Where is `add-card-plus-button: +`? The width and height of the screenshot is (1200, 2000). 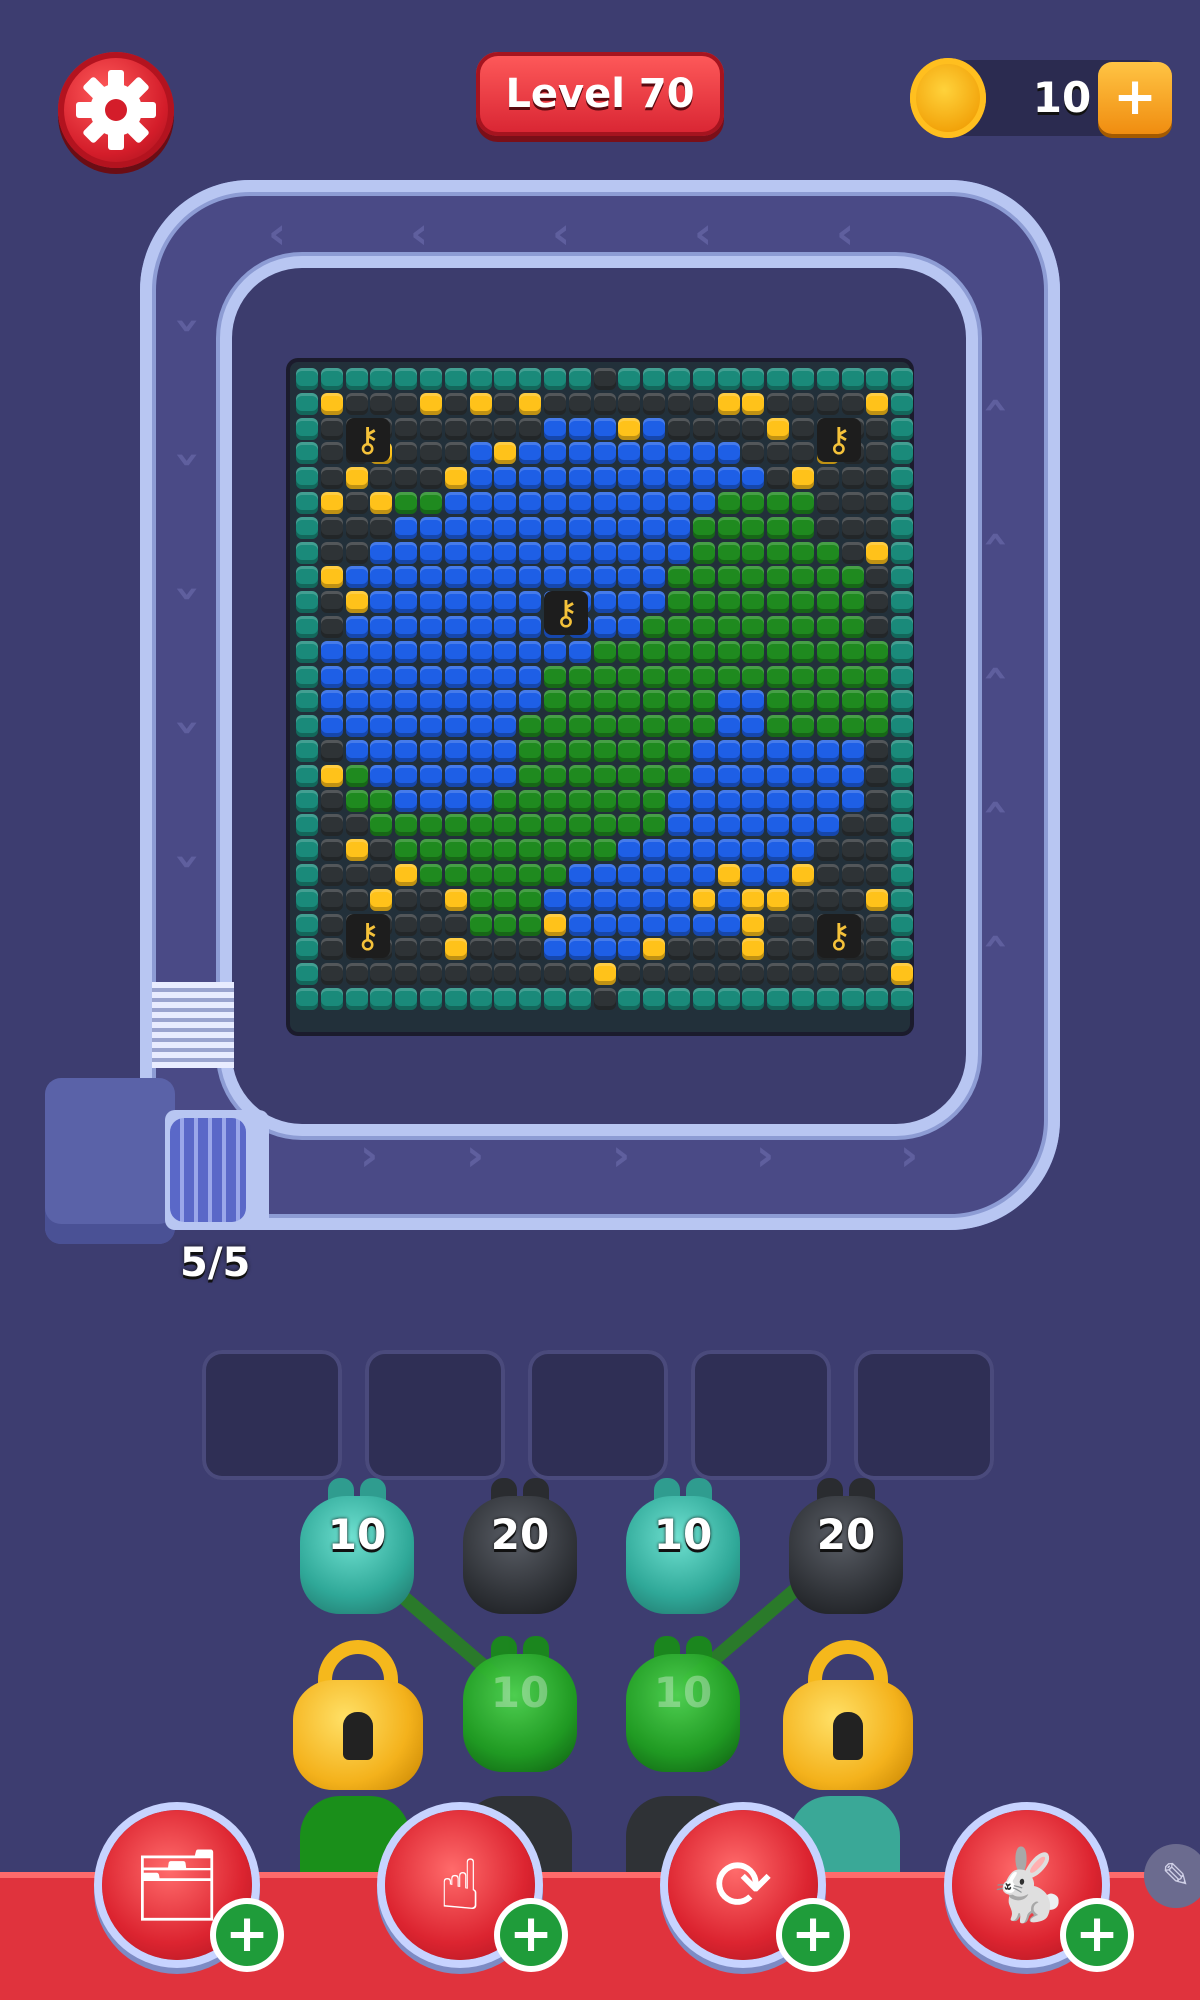
add-card-plus-button: + is located at coordinates (247, 1935).